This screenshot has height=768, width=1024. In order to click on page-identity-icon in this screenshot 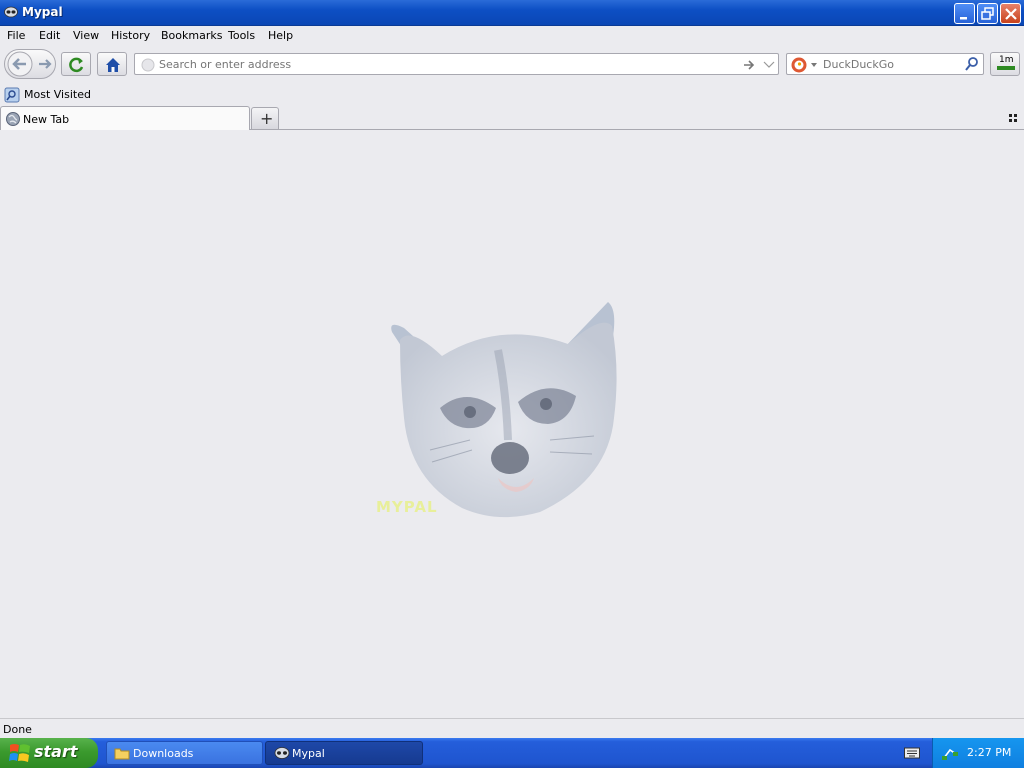, I will do `click(148, 65)`.